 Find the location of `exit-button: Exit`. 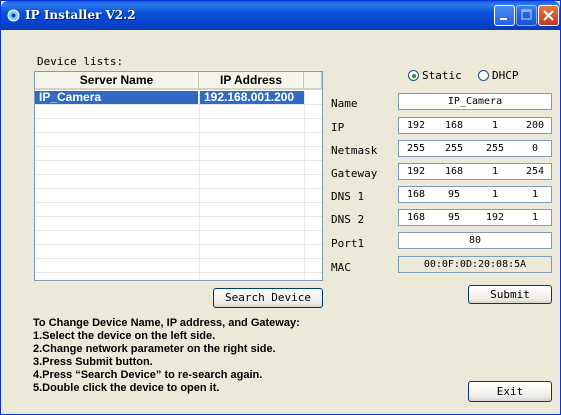

exit-button: Exit is located at coordinates (510, 391).